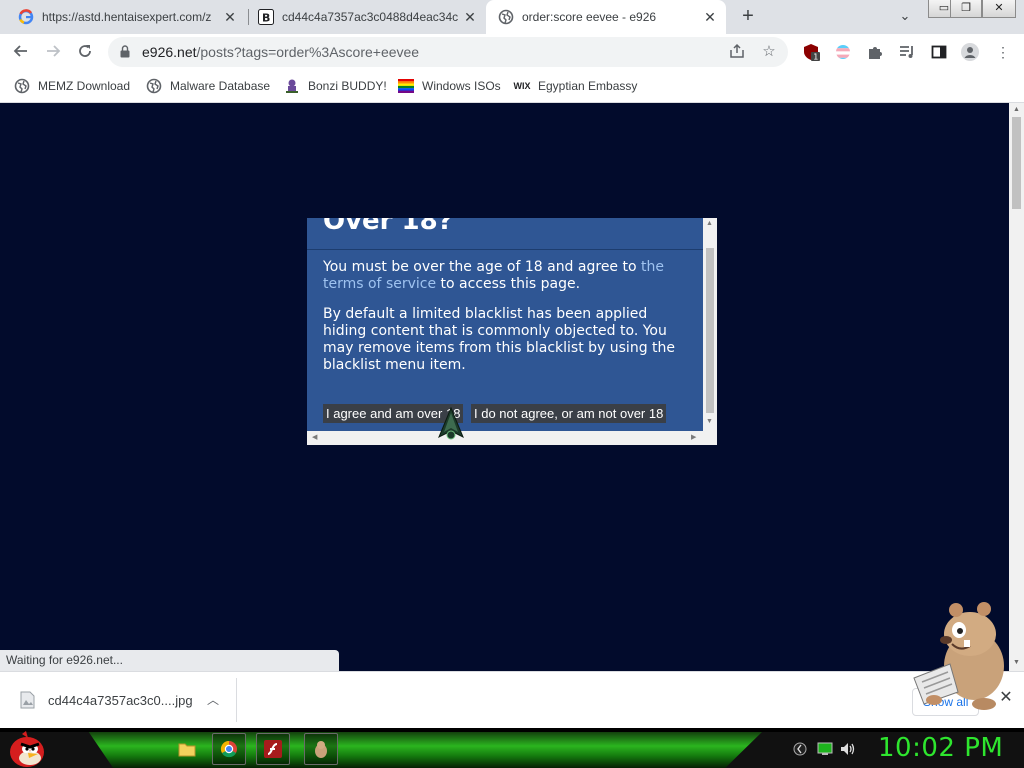  I want to click on bookmark-label: Egyptian Embassy, so click(588, 86).